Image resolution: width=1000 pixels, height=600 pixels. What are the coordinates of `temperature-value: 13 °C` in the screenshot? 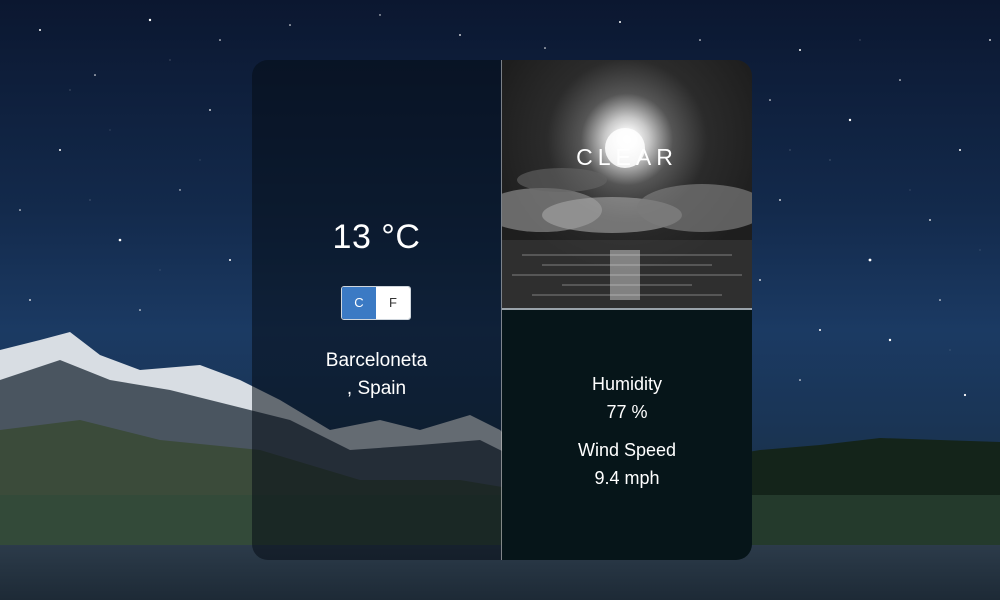 It's located at (376, 237).